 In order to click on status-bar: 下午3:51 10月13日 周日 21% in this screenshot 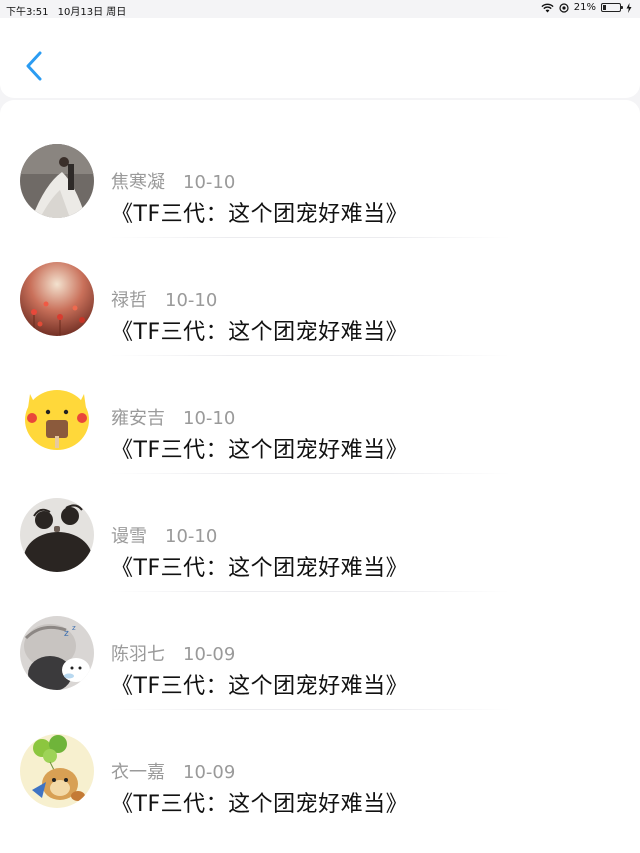, I will do `click(320, 9)`.